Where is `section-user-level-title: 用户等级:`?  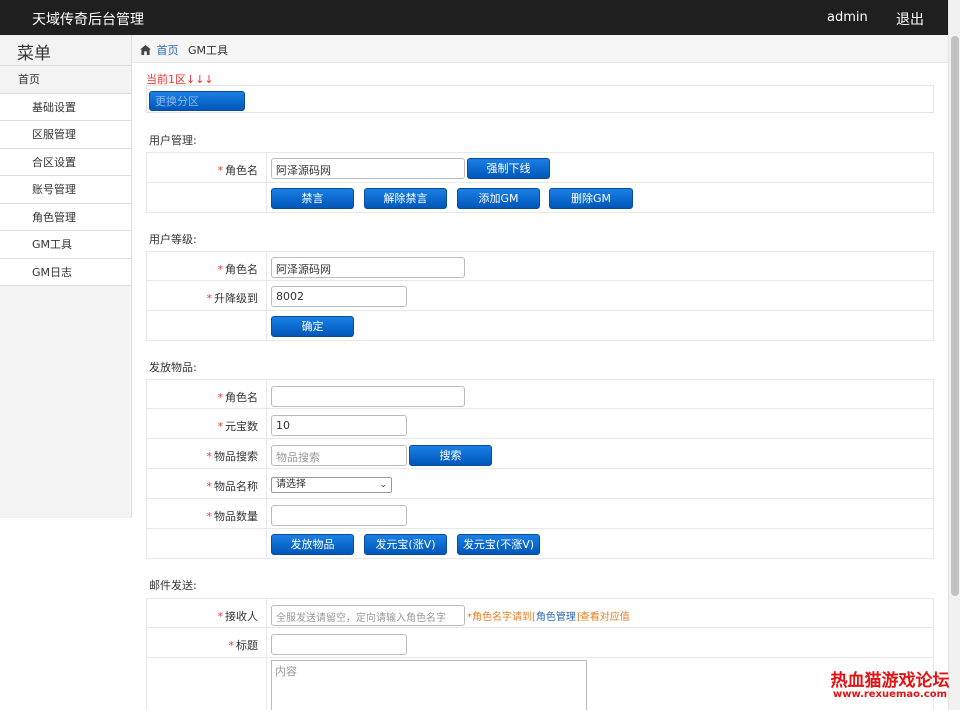
section-user-level-title: 用户等级: is located at coordinates (173, 239).